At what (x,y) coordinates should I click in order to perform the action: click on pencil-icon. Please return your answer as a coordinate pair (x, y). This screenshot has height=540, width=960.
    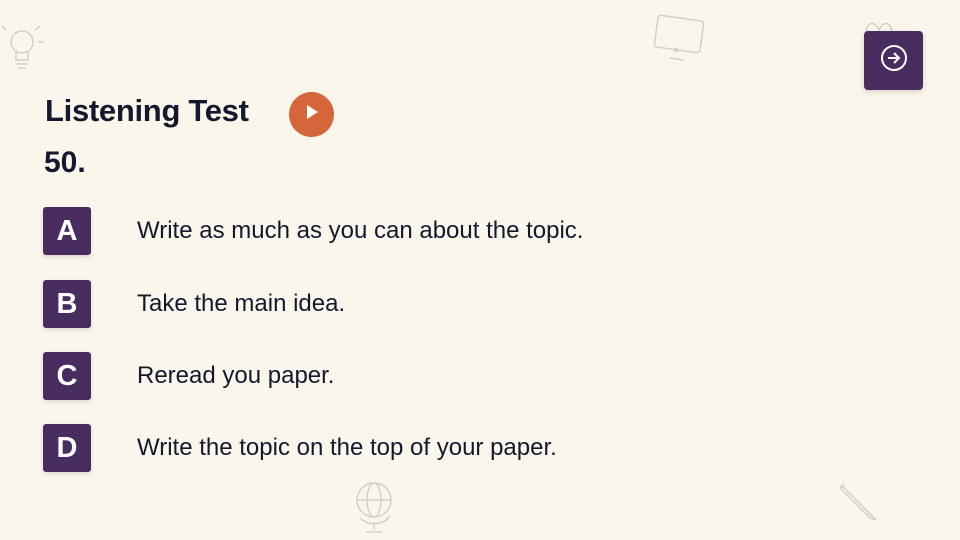
    Looking at the image, I should click on (859, 501).